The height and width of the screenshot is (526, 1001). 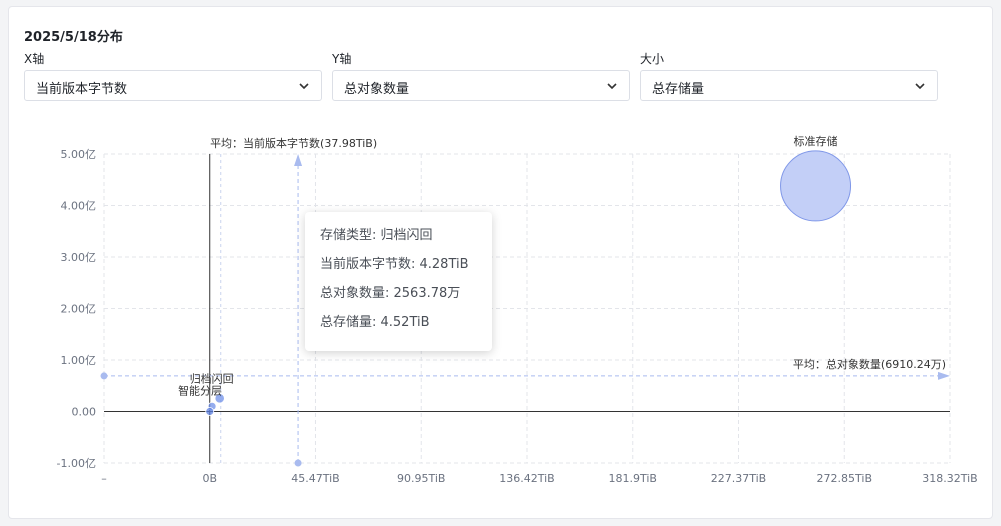 I want to click on tooltip-row-type: 存储类型: 归档闪回, so click(x=376, y=235).